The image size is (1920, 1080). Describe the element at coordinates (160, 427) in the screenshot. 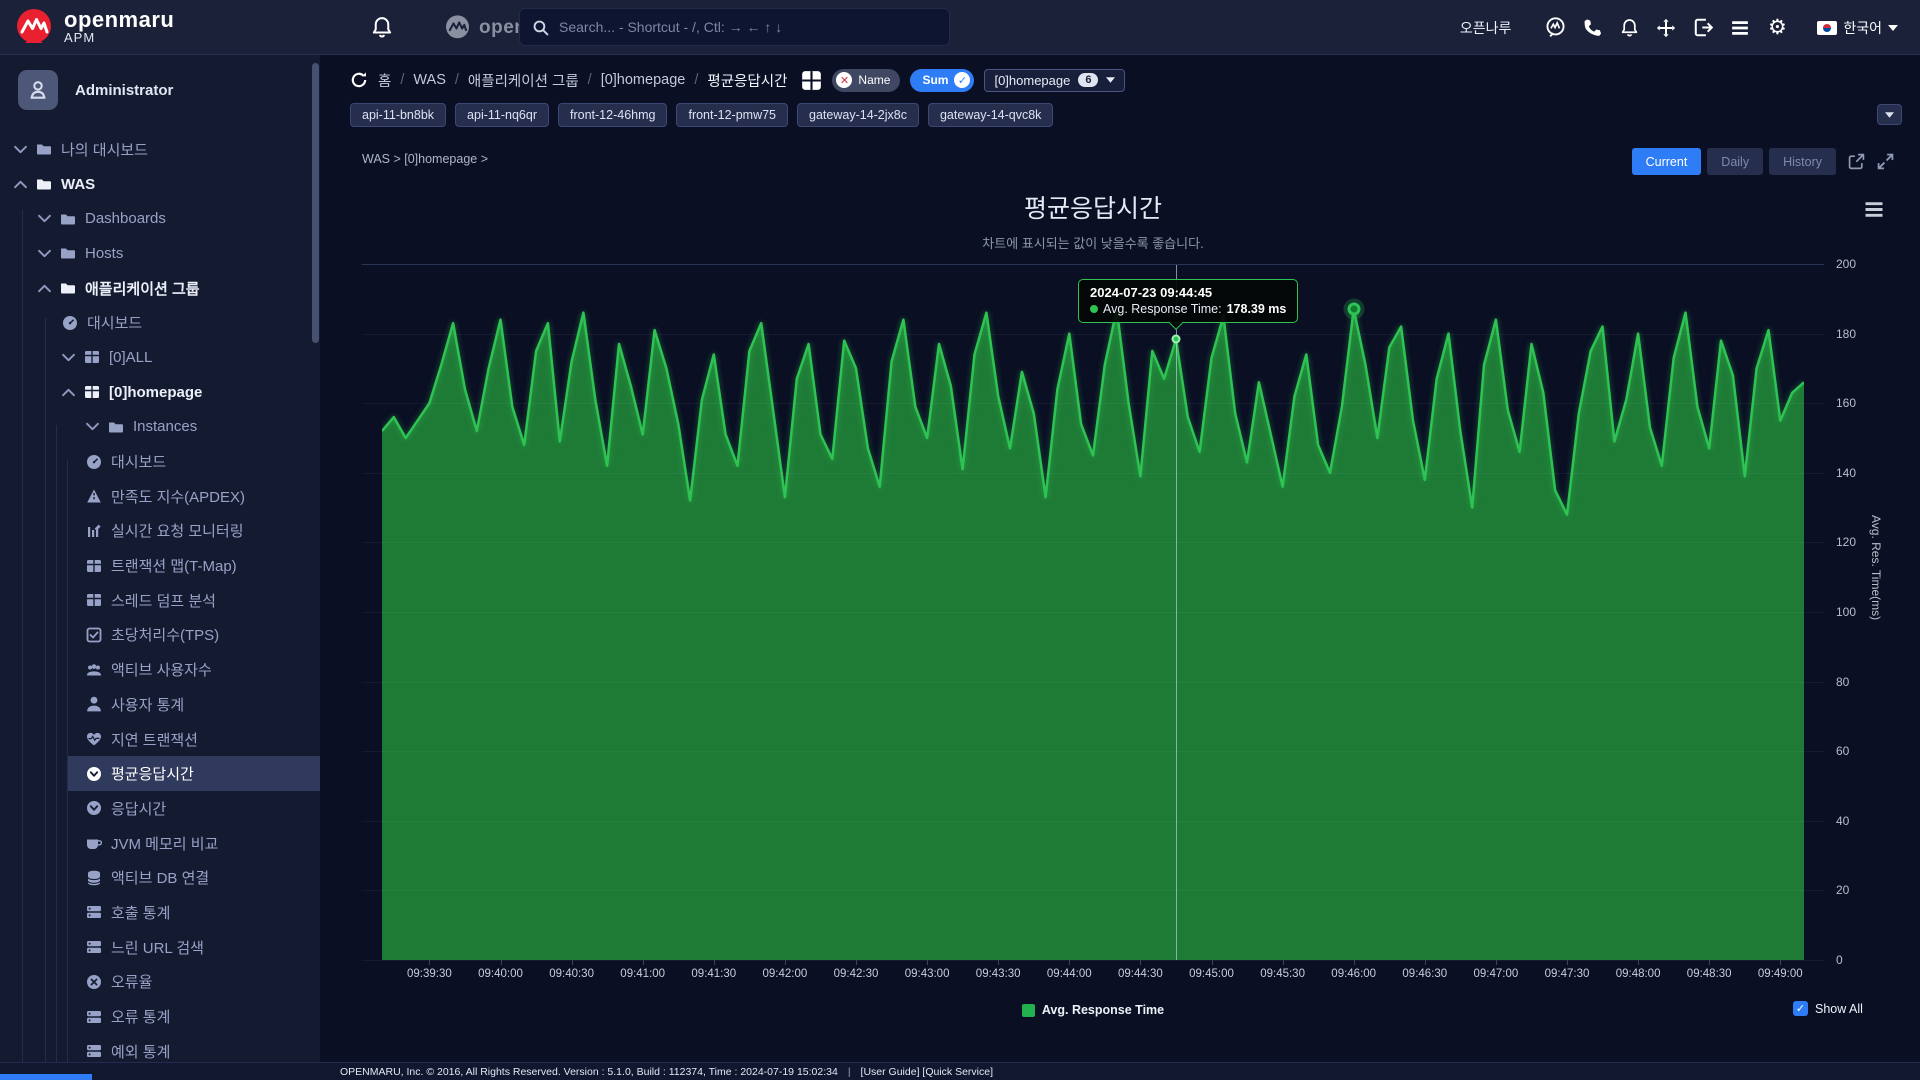

I see `sidebar-item: Instances` at that location.